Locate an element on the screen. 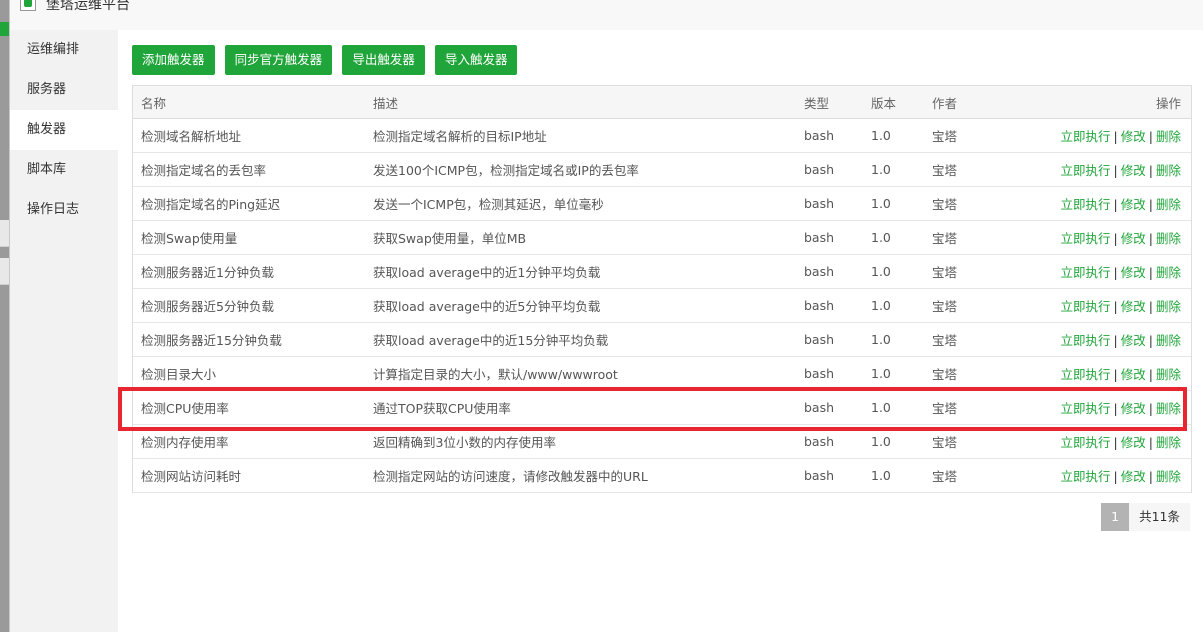 This screenshot has height=632, width=1203. cell-name: 检测目录大小 is located at coordinates (249, 373).